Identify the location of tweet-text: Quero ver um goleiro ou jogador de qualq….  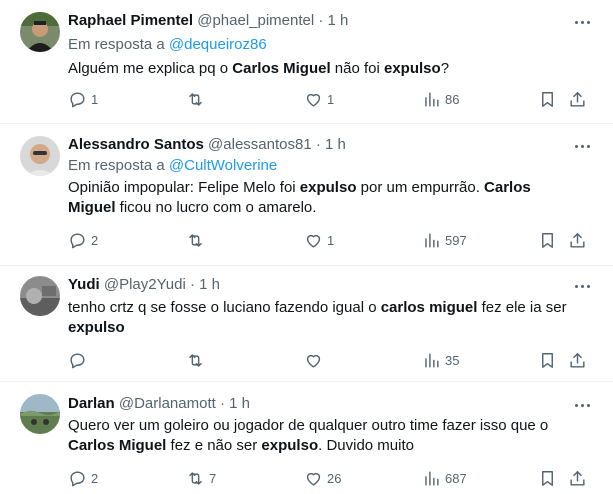
(328, 436).